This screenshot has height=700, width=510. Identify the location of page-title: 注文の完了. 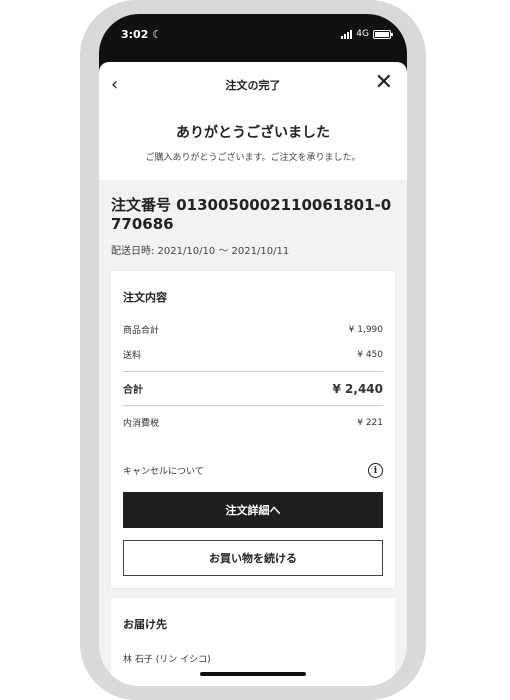
(253, 85).